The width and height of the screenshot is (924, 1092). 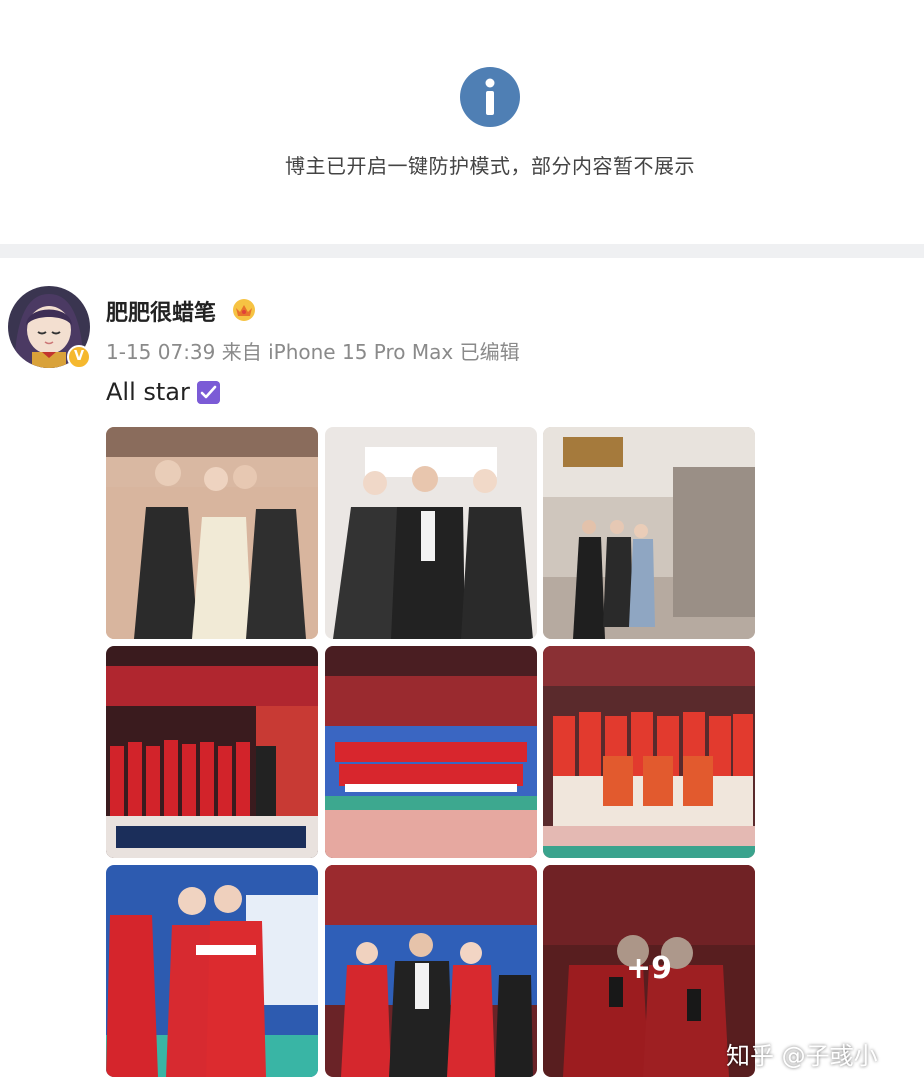 What do you see at coordinates (212, 533) in the screenshot?
I see `photo-three-women-backstage` at bounding box center [212, 533].